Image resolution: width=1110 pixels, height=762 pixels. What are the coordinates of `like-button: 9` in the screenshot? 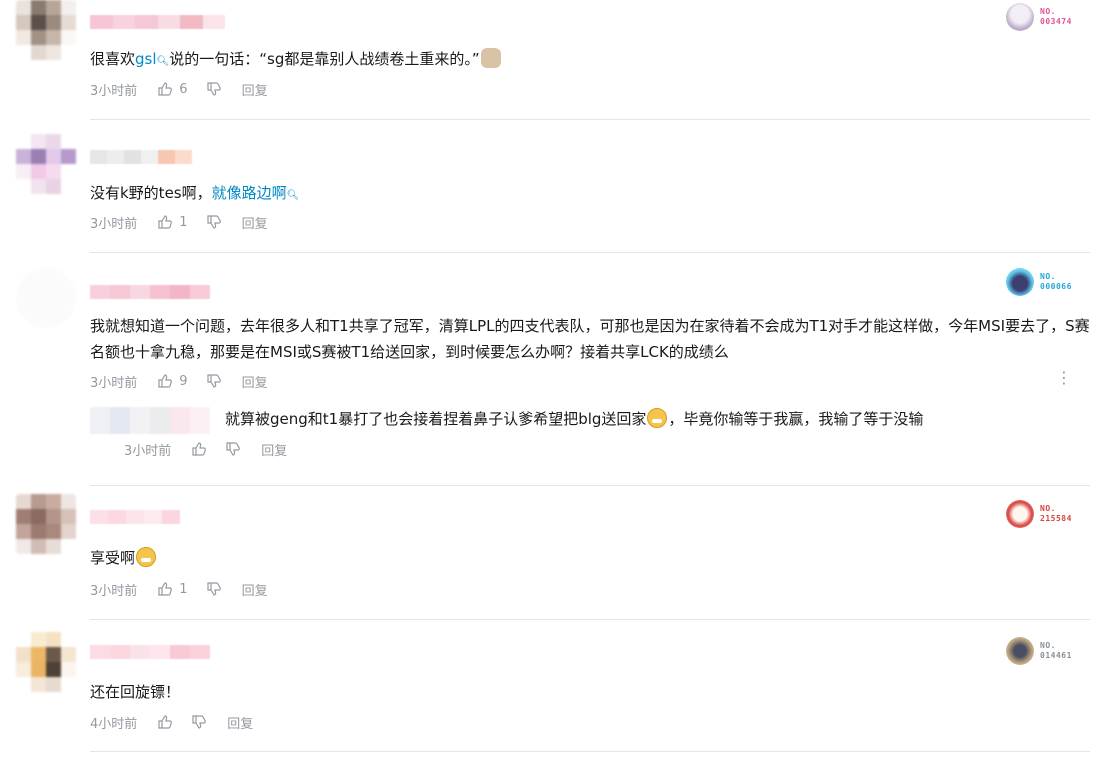 It's located at (172, 381).